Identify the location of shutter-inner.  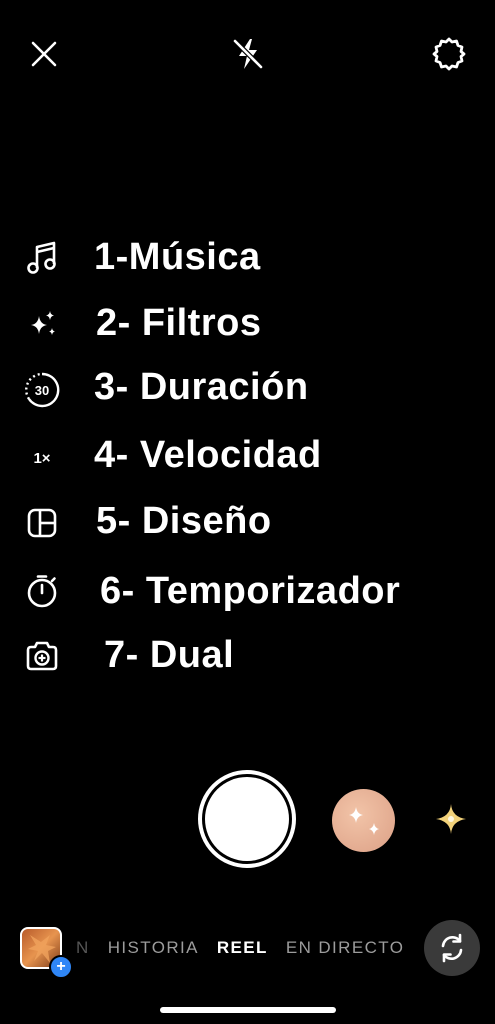
(247, 819).